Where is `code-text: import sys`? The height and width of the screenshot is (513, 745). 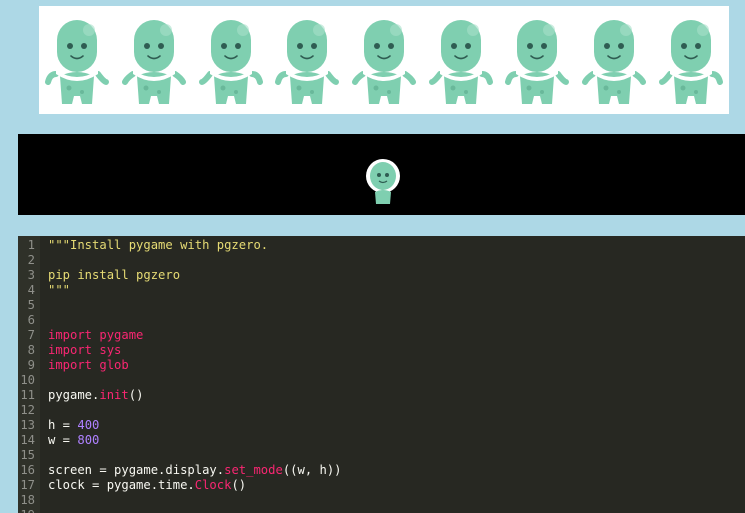
code-text: import sys is located at coordinates (84, 350).